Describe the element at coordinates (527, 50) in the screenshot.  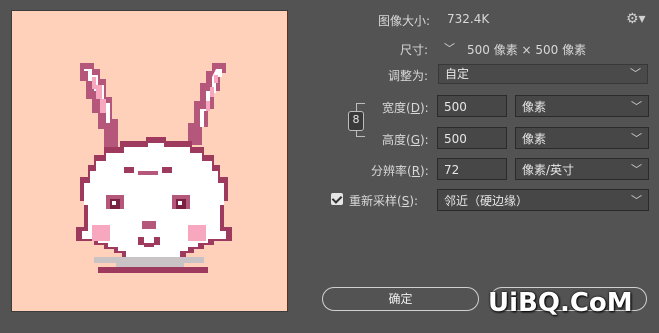
I see `dimensions-value: 500 像素 × 500 像素` at that location.